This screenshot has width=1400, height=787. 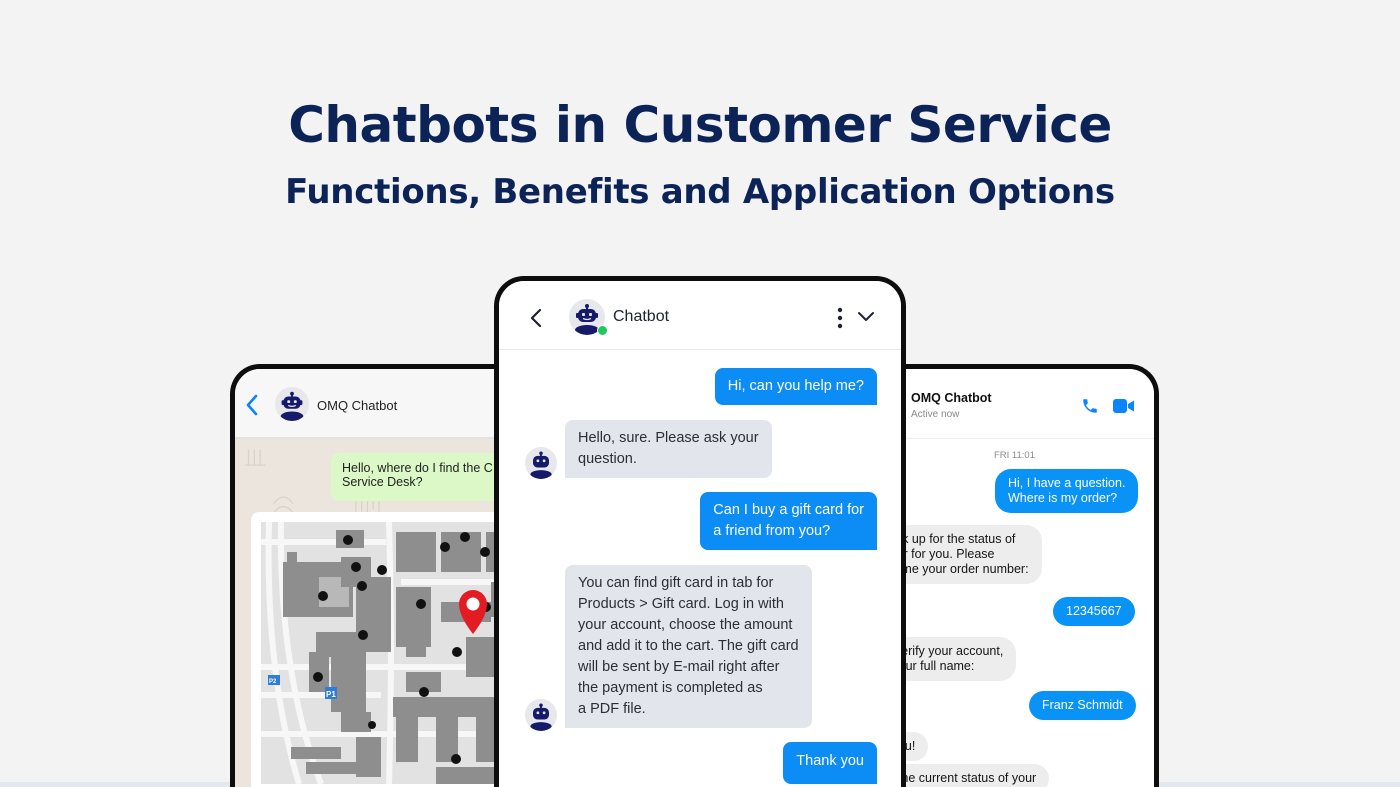 I want to click on chat-header: OMQ Chatbot, so click(x=380, y=404).